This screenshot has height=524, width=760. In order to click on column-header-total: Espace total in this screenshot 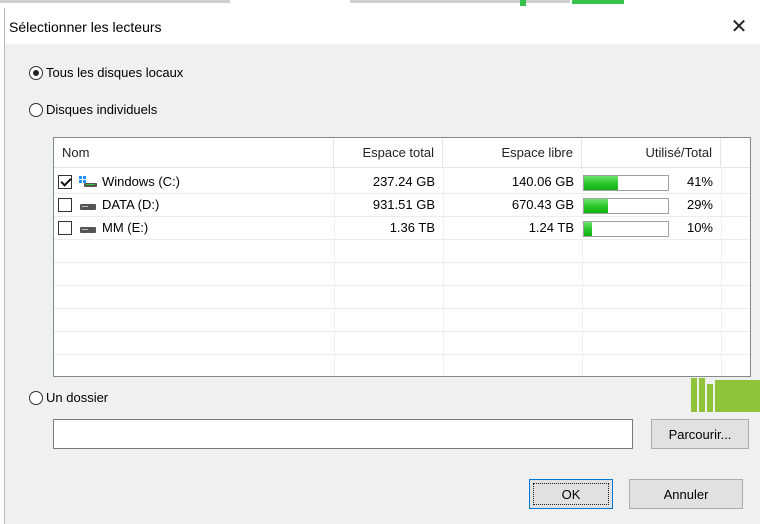, I will do `click(388, 153)`.